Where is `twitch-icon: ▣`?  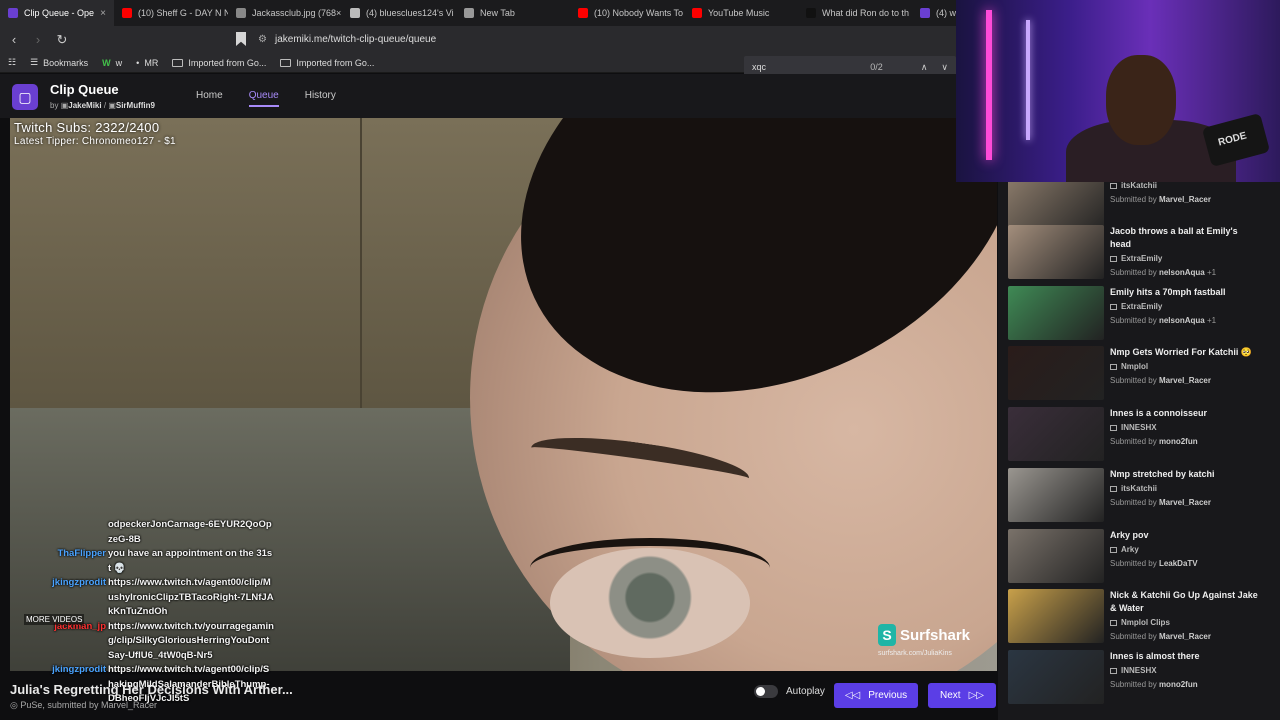
twitch-icon: ▣ is located at coordinates (112, 105).